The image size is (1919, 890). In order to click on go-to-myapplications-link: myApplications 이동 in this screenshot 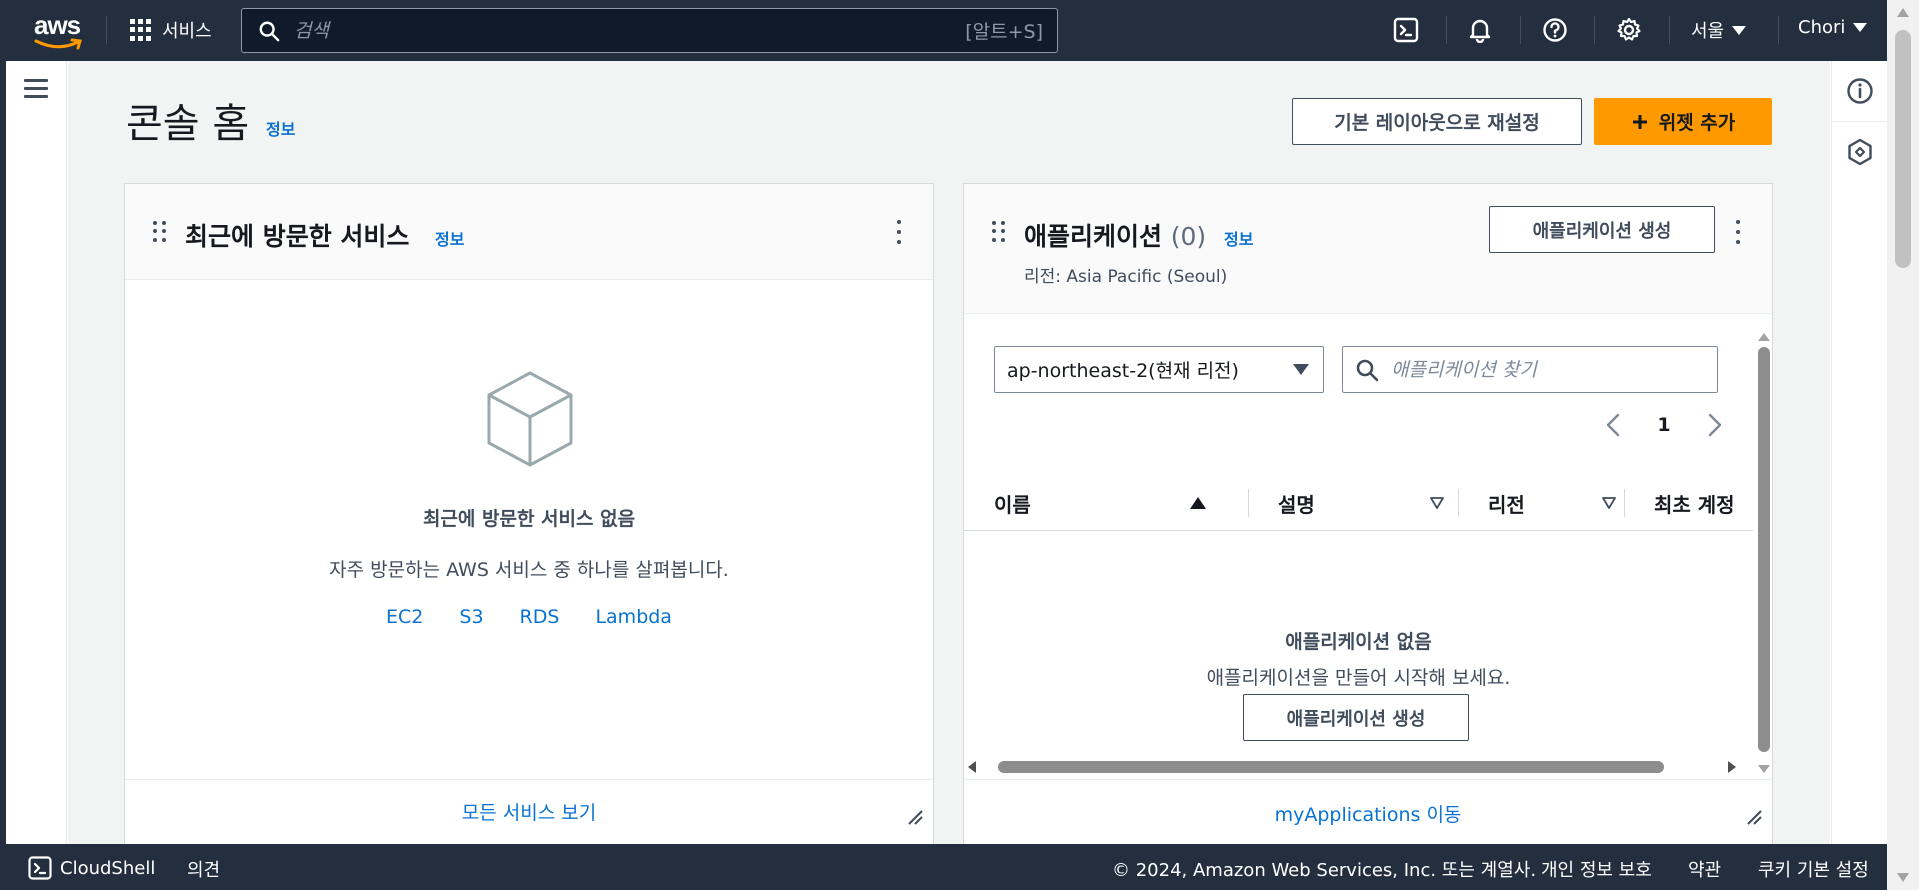, I will do `click(1368, 813)`.